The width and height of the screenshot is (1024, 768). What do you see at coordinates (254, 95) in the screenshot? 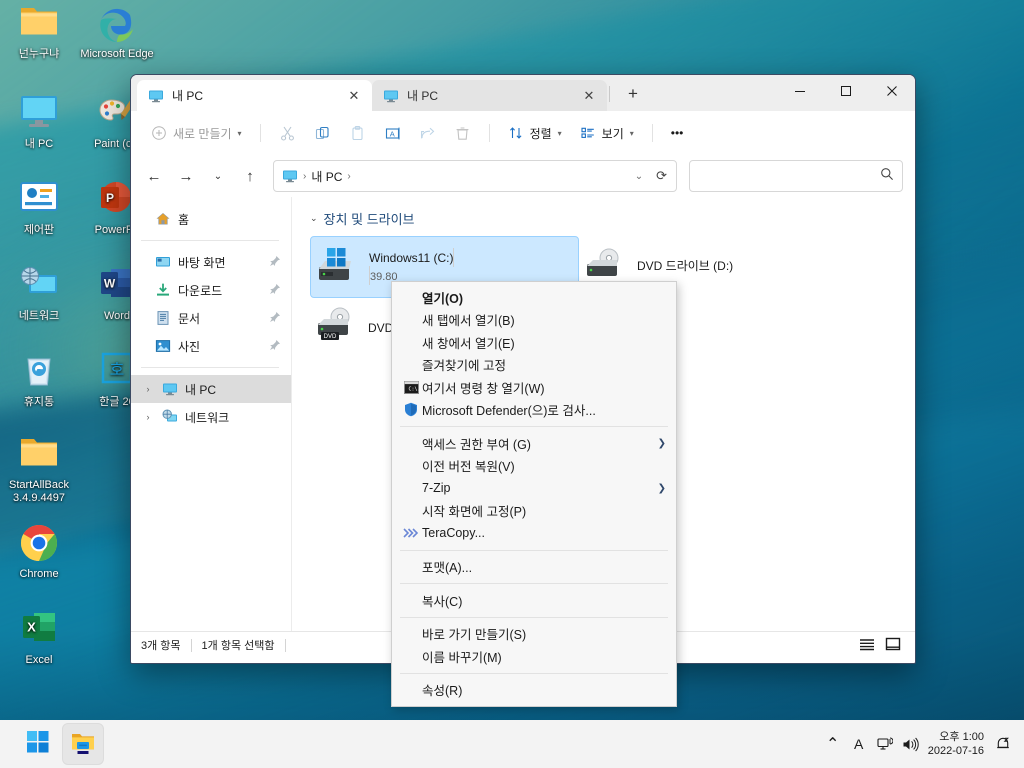
I see `tab-my-pc-1: 내 PC ✕` at bounding box center [254, 95].